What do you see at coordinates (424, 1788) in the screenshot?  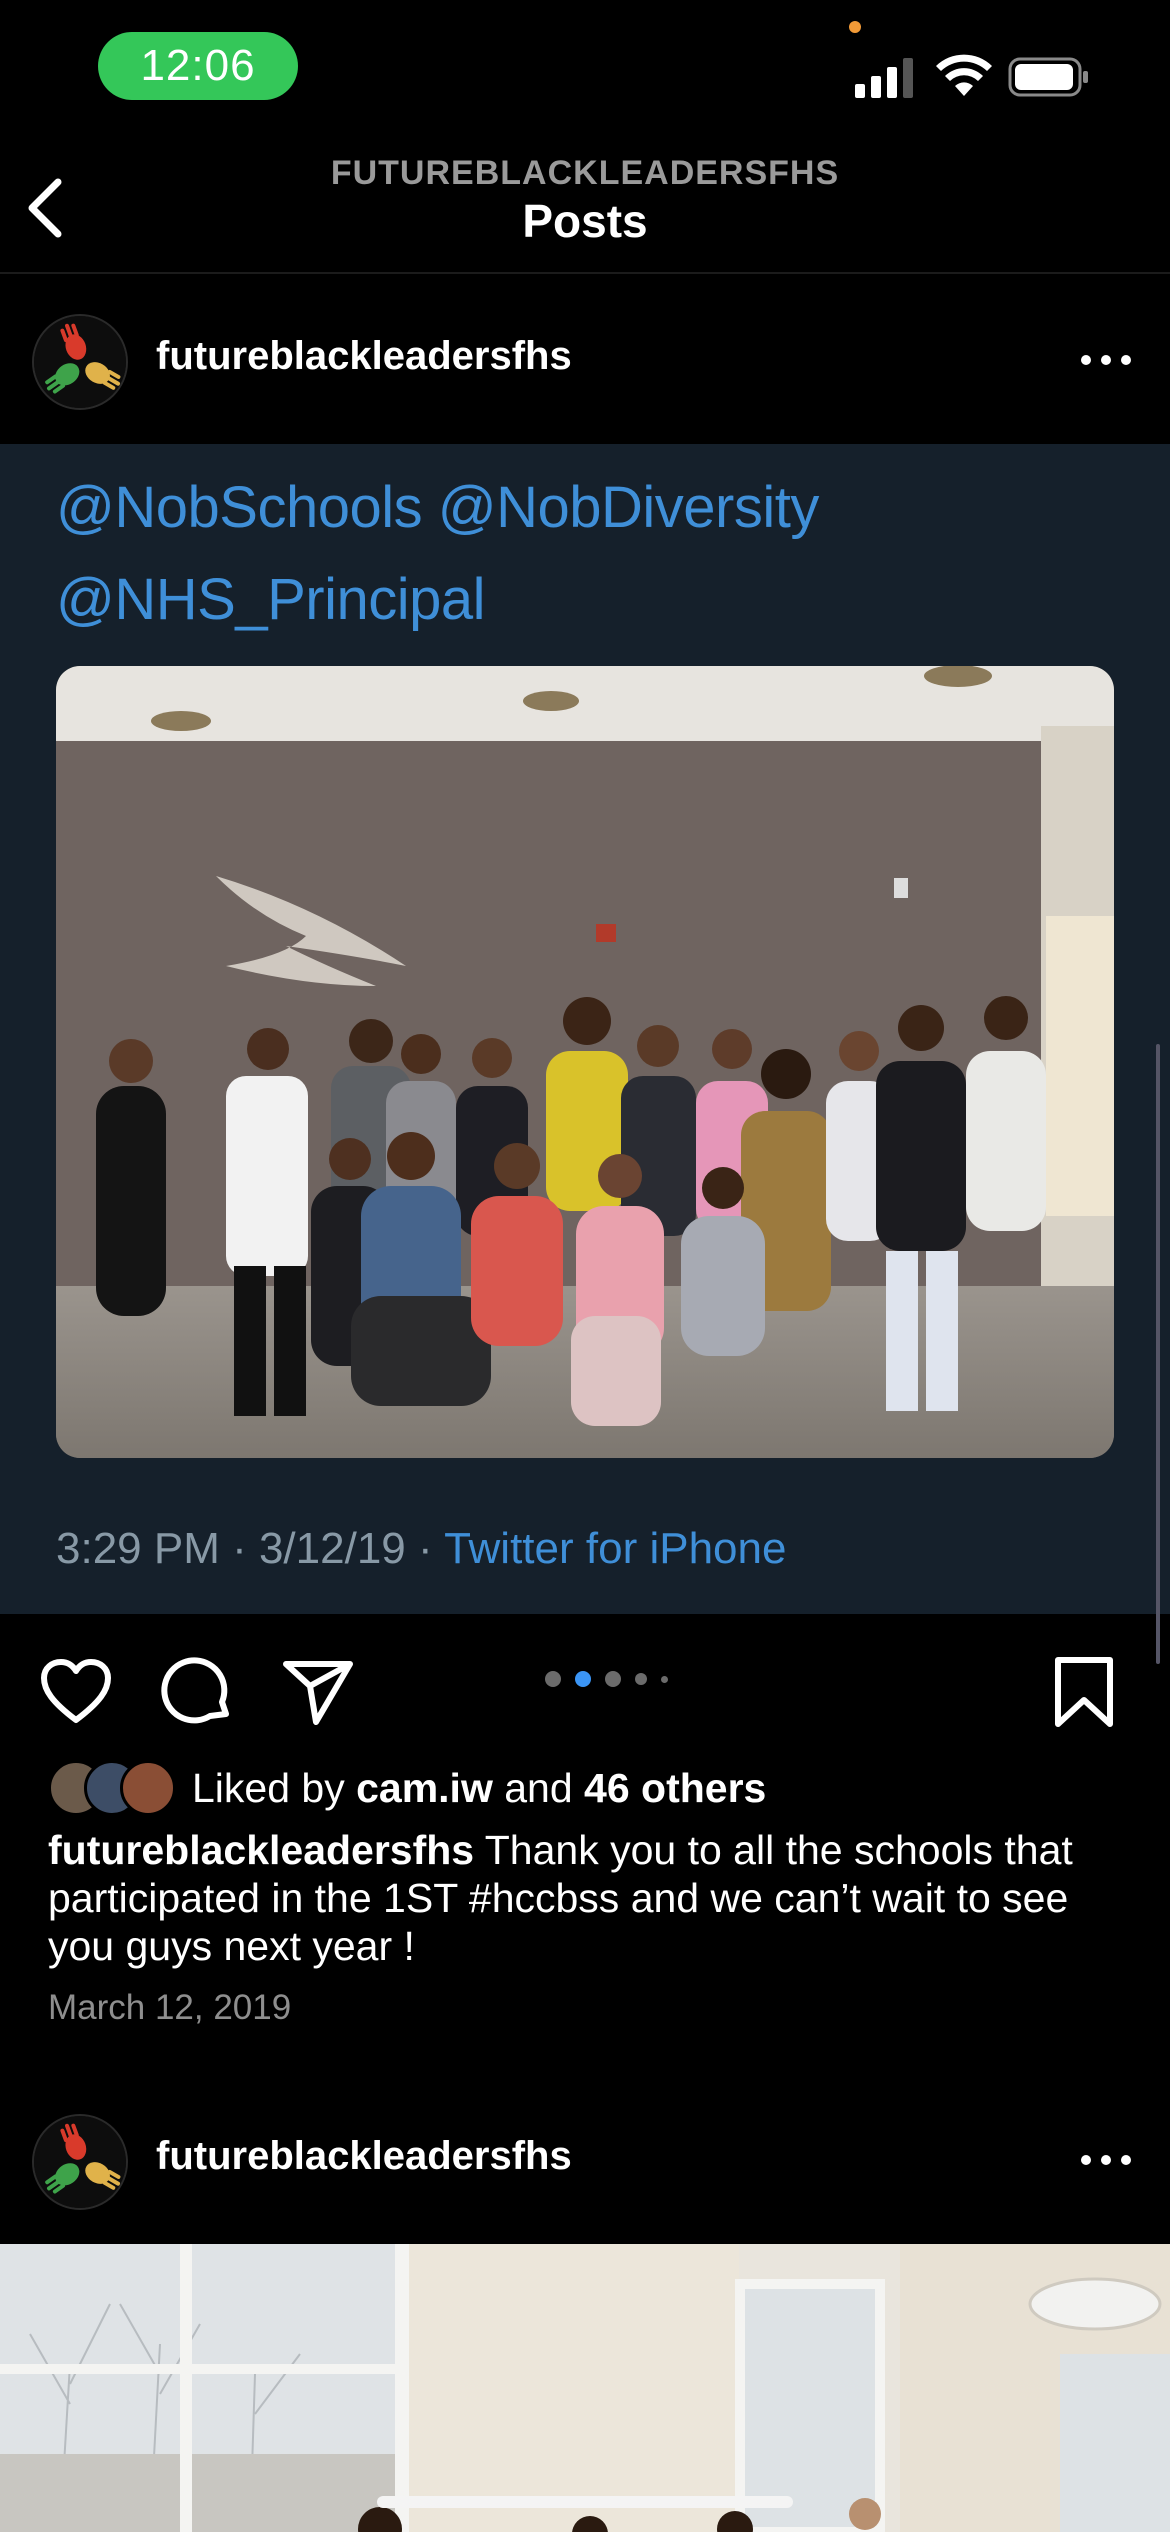 I see `liker-username: cam.iw` at bounding box center [424, 1788].